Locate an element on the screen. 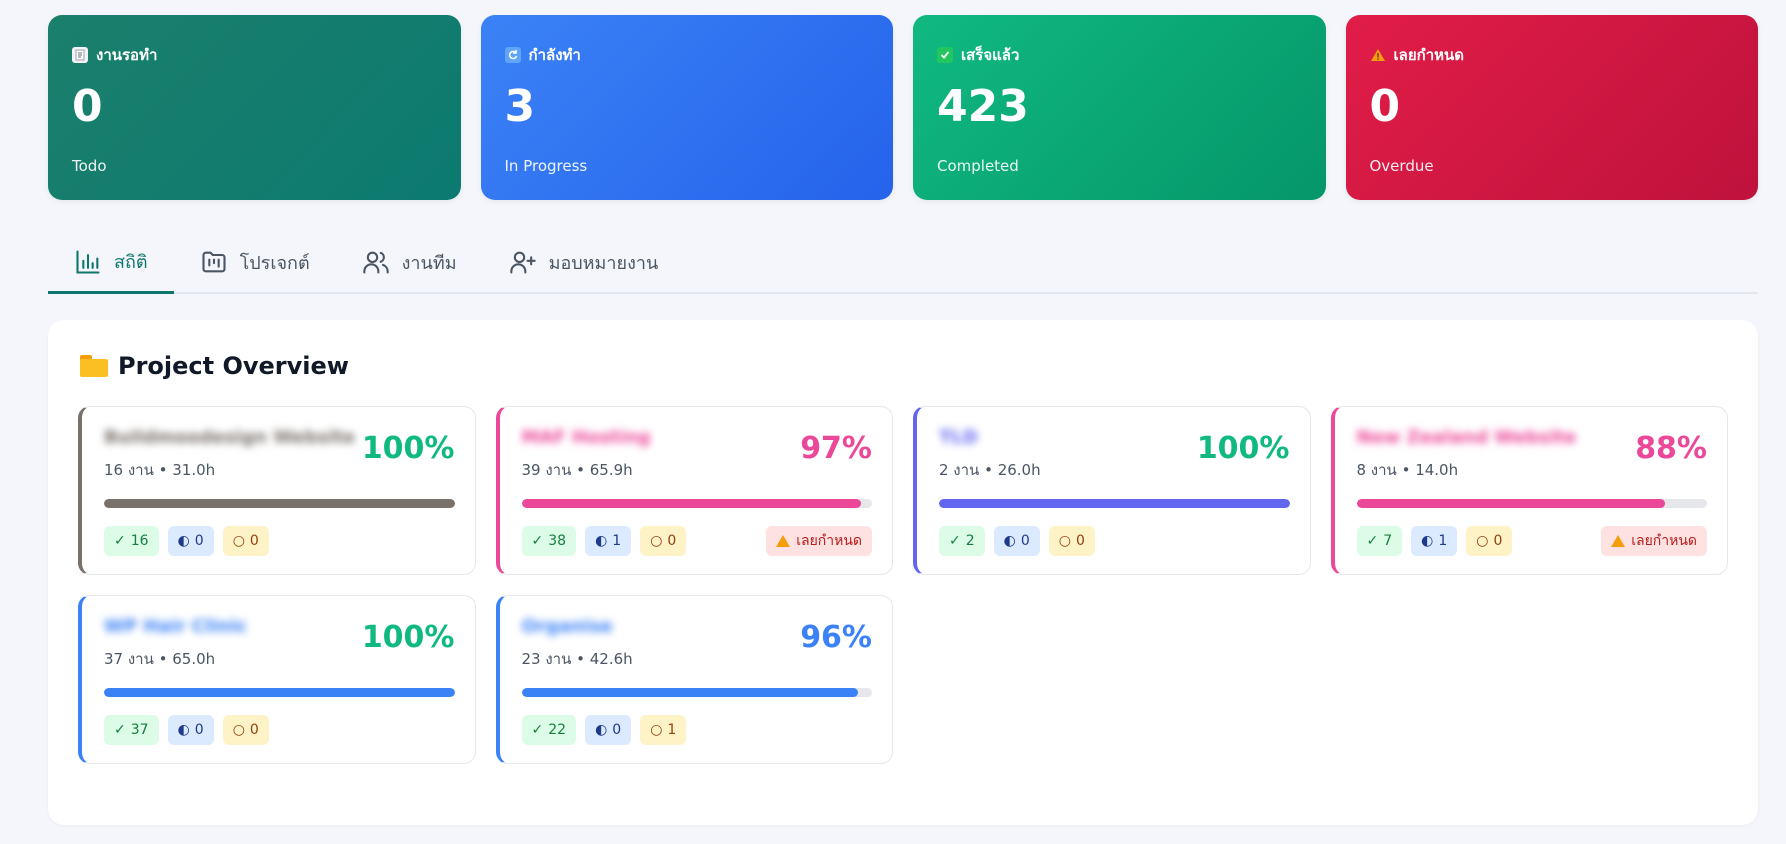  folder-icon is located at coordinates (94, 366).